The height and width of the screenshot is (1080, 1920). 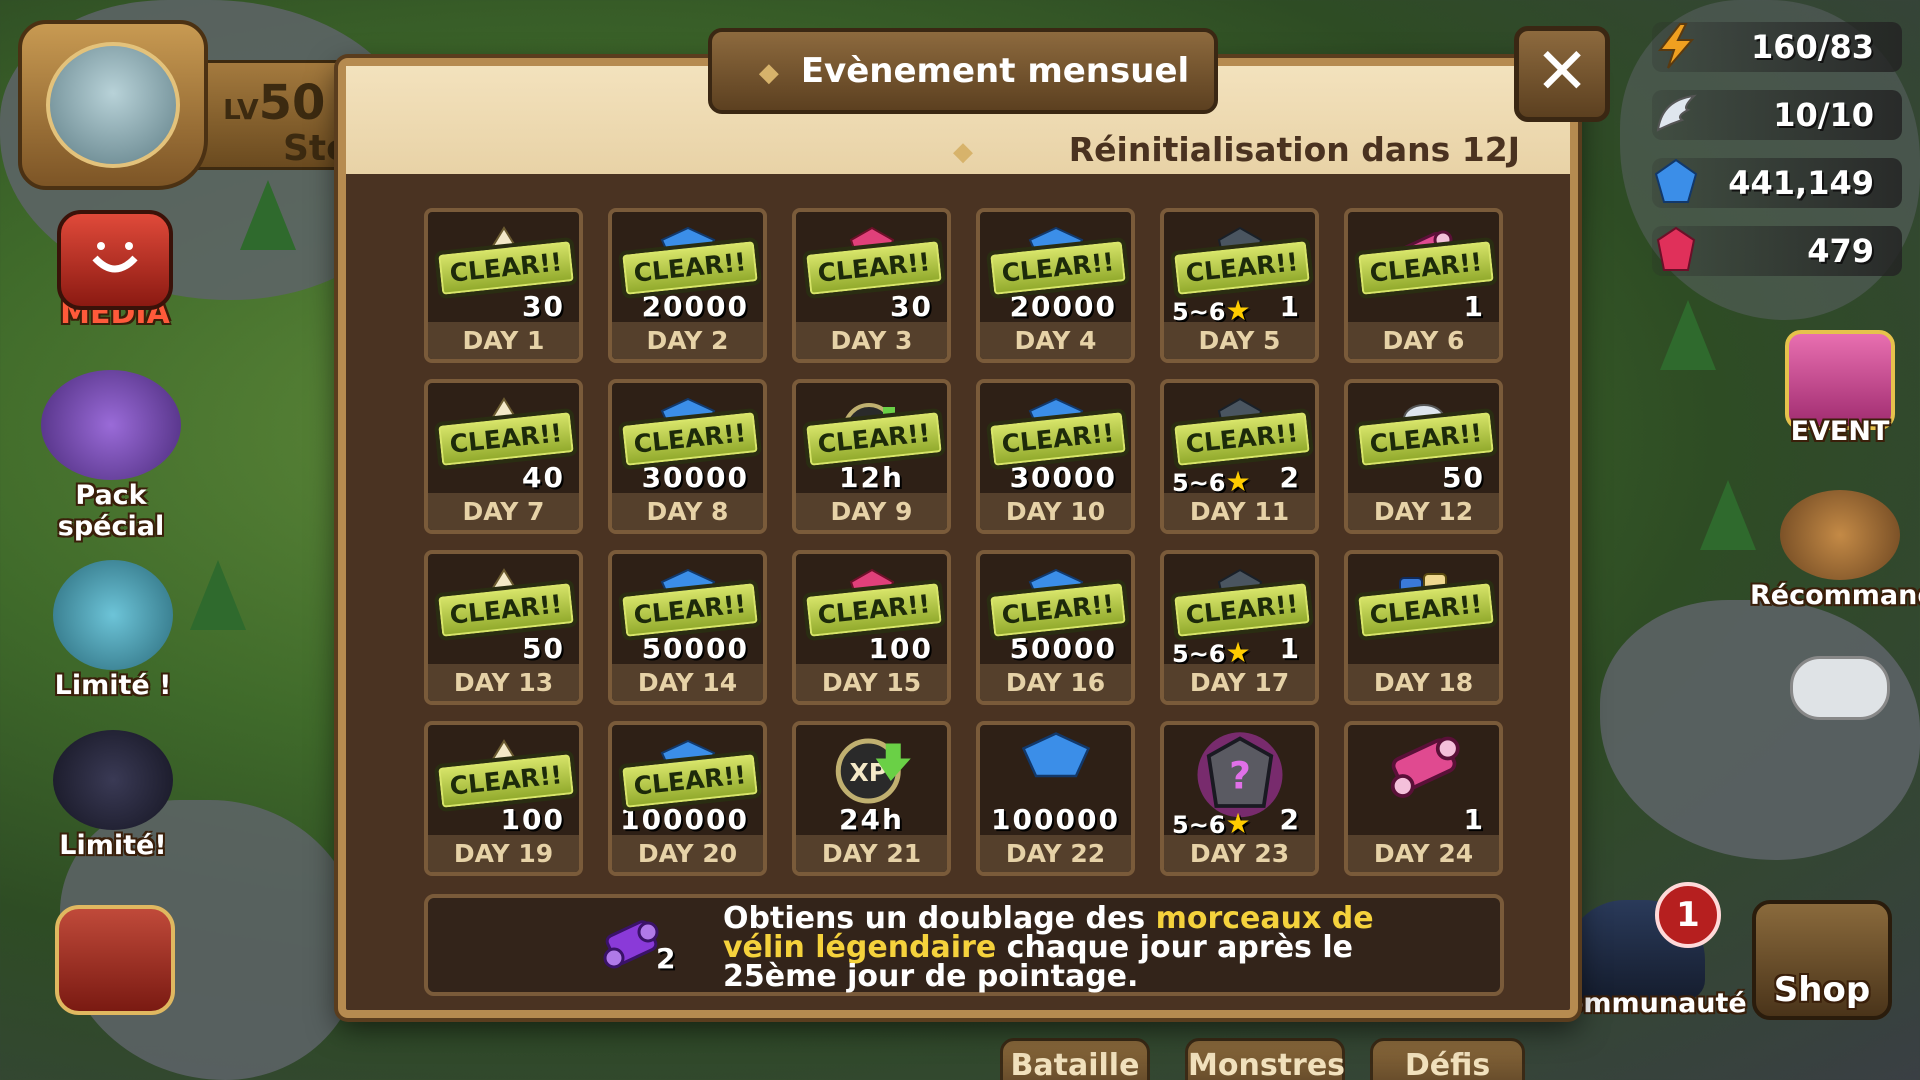 I want to click on reward-image-area: 1 CLEAR!!, so click(x=1423, y=271).